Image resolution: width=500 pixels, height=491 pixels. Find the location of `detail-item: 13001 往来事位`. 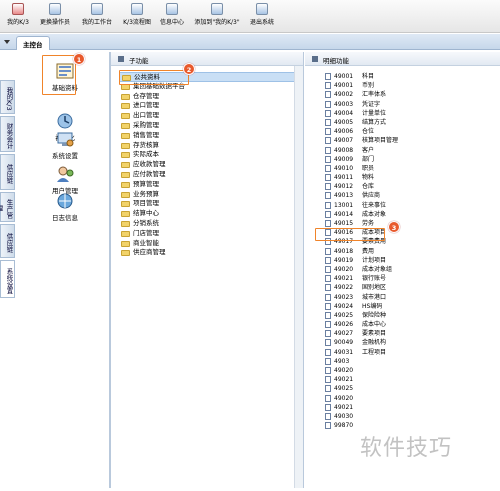

detail-item: 13001 往来事位 is located at coordinates (412, 205).